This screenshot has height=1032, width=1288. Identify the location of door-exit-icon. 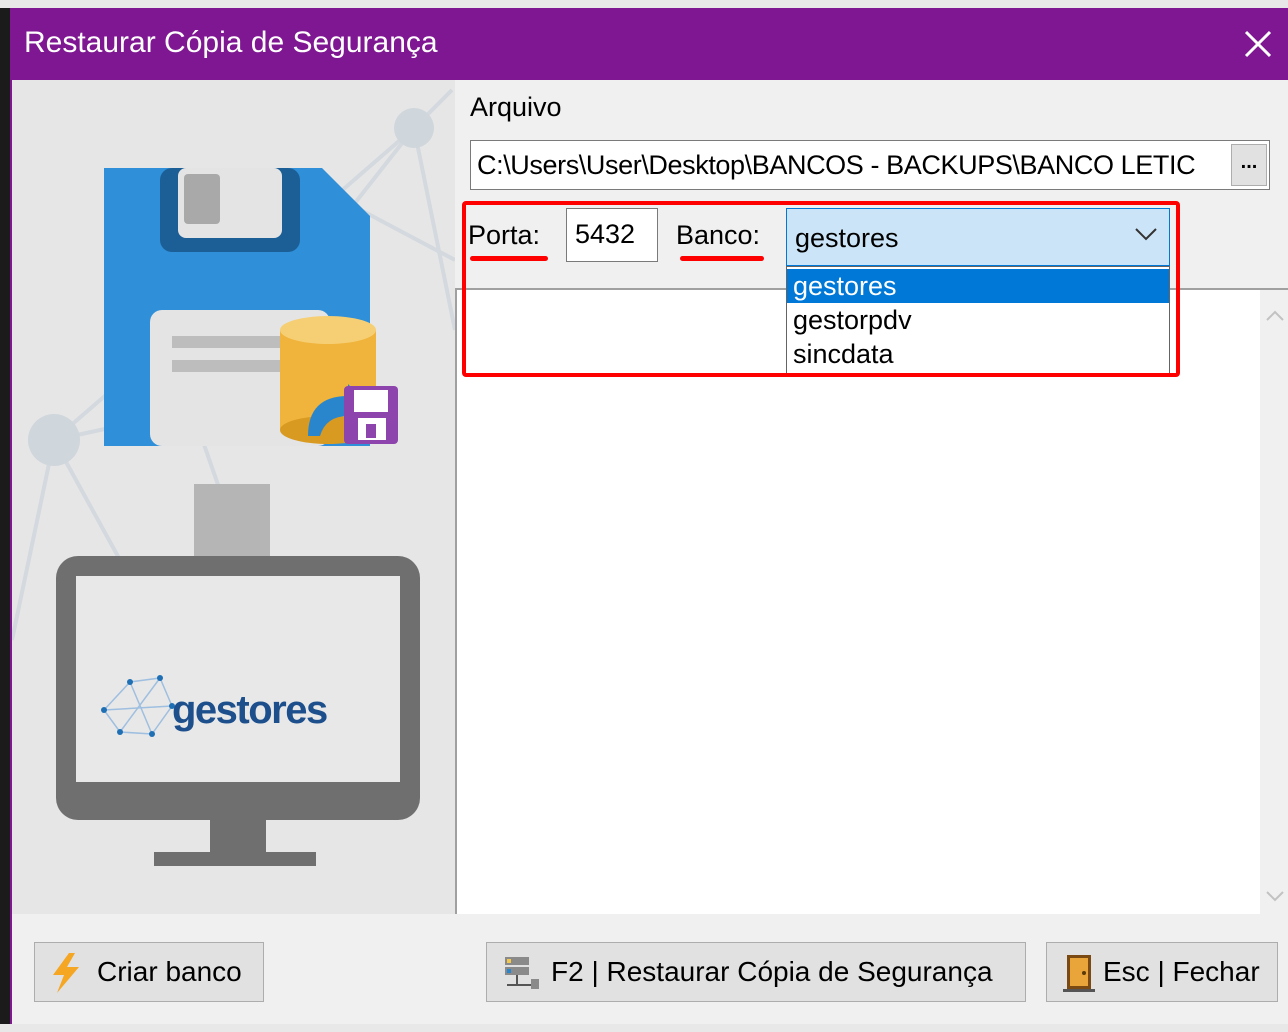
(1079, 973).